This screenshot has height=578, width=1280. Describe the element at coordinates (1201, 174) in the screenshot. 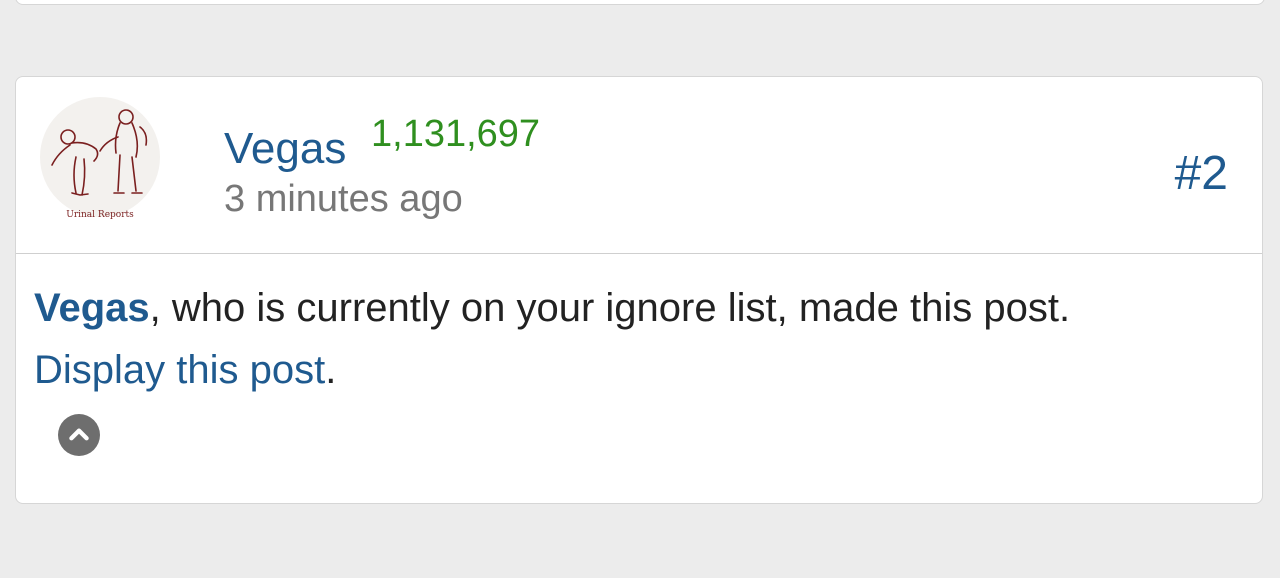

I see `post-permalink-number: #2` at that location.